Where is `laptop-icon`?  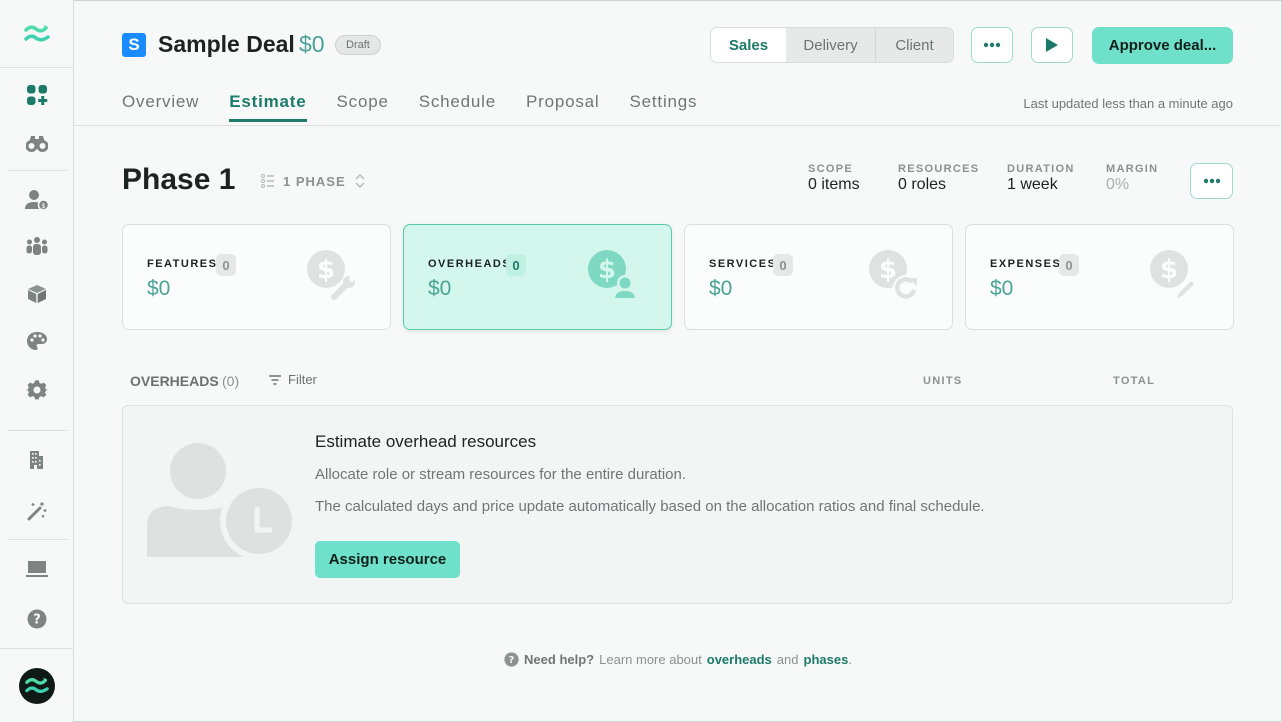
laptop-icon is located at coordinates (36, 569).